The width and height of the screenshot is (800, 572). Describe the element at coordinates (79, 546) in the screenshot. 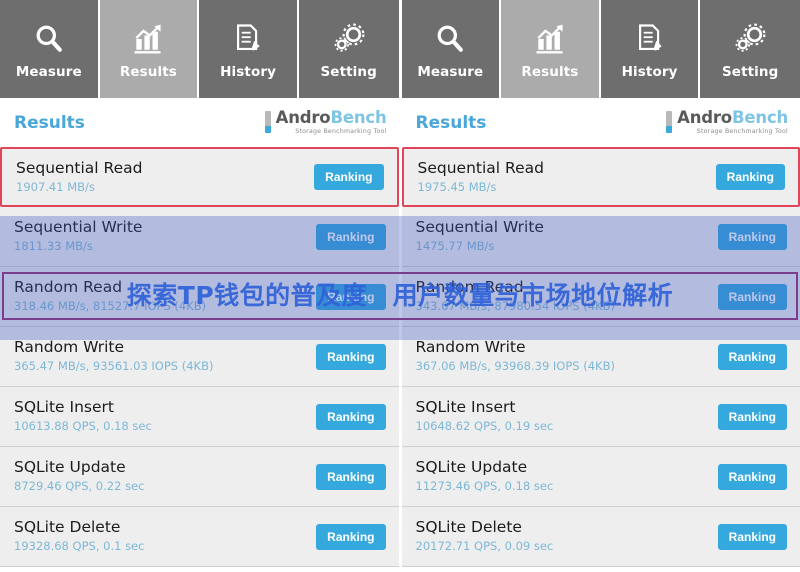

I see `row-value: 19328.68 QPS, 0.1 sec` at that location.